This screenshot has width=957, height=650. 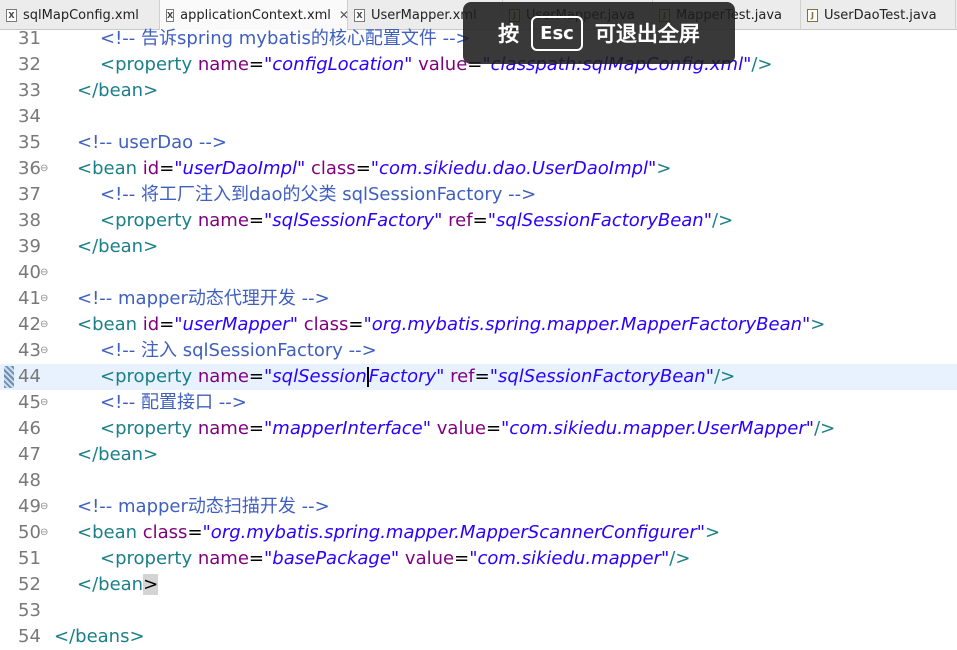 I want to click on code-line: 47 </bean>, so click(x=478, y=455).